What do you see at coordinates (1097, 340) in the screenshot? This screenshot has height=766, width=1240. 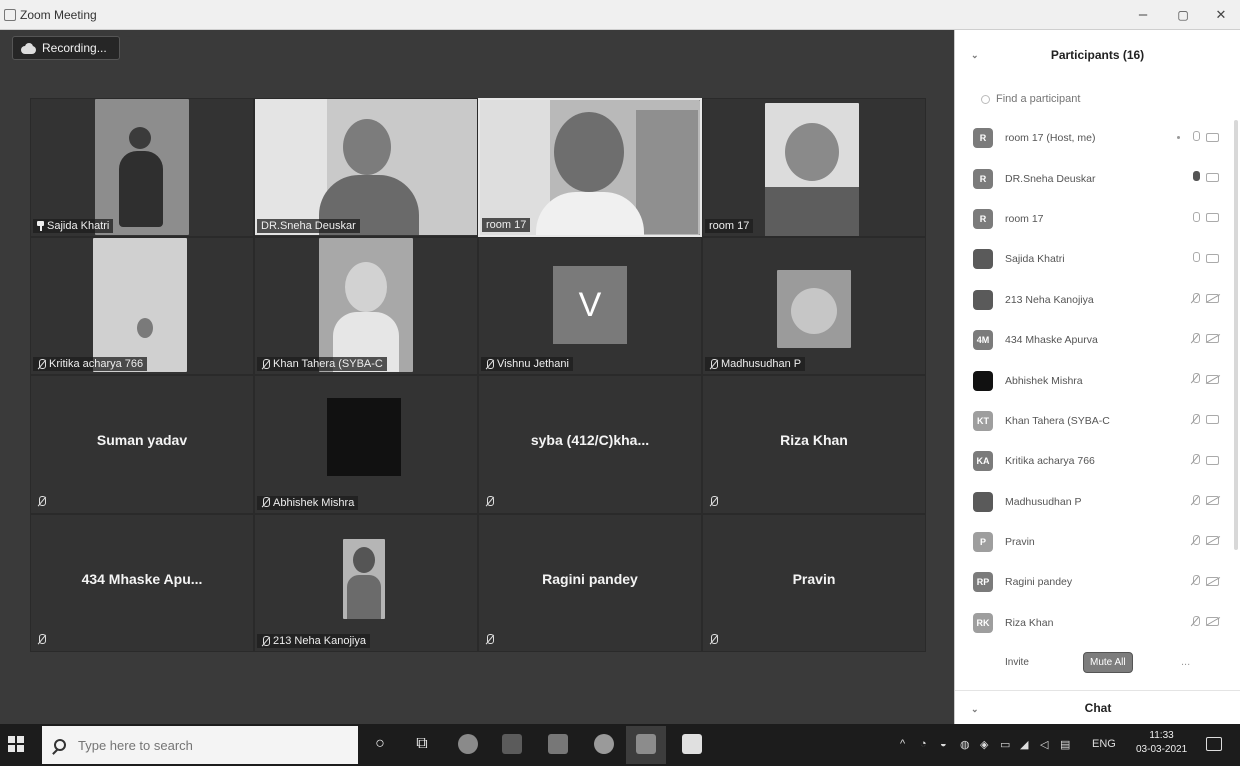 I see `participant-row: 4M 434 Mhaske Apurva` at bounding box center [1097, 340].